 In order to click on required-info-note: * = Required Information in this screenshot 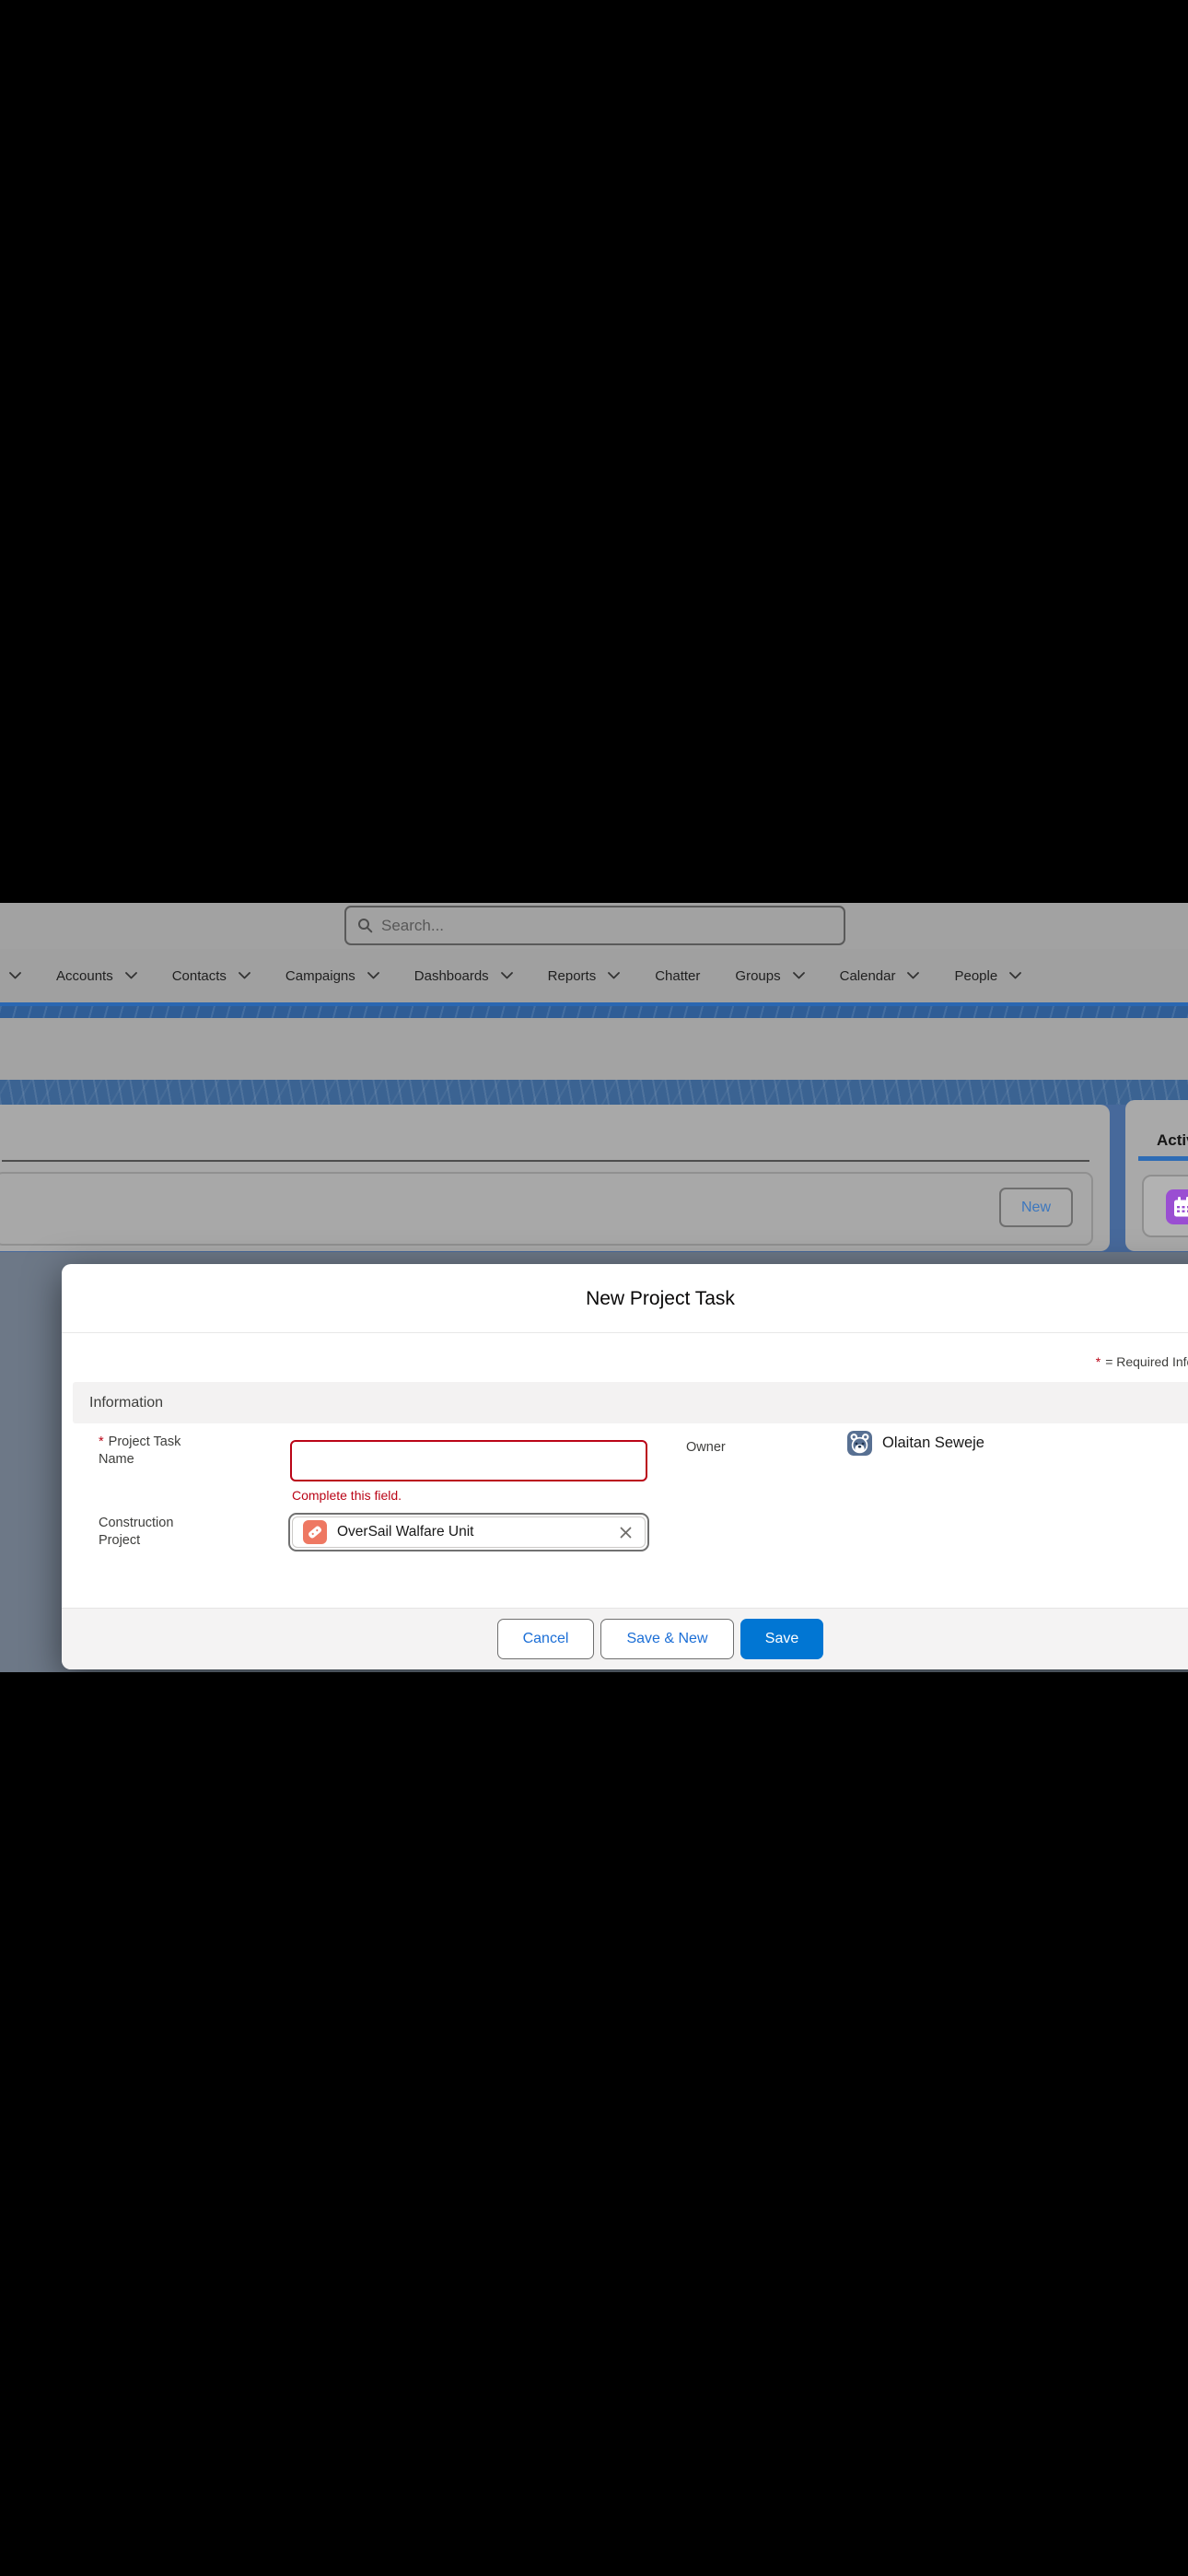, I will do `click(1142, 1361)`.